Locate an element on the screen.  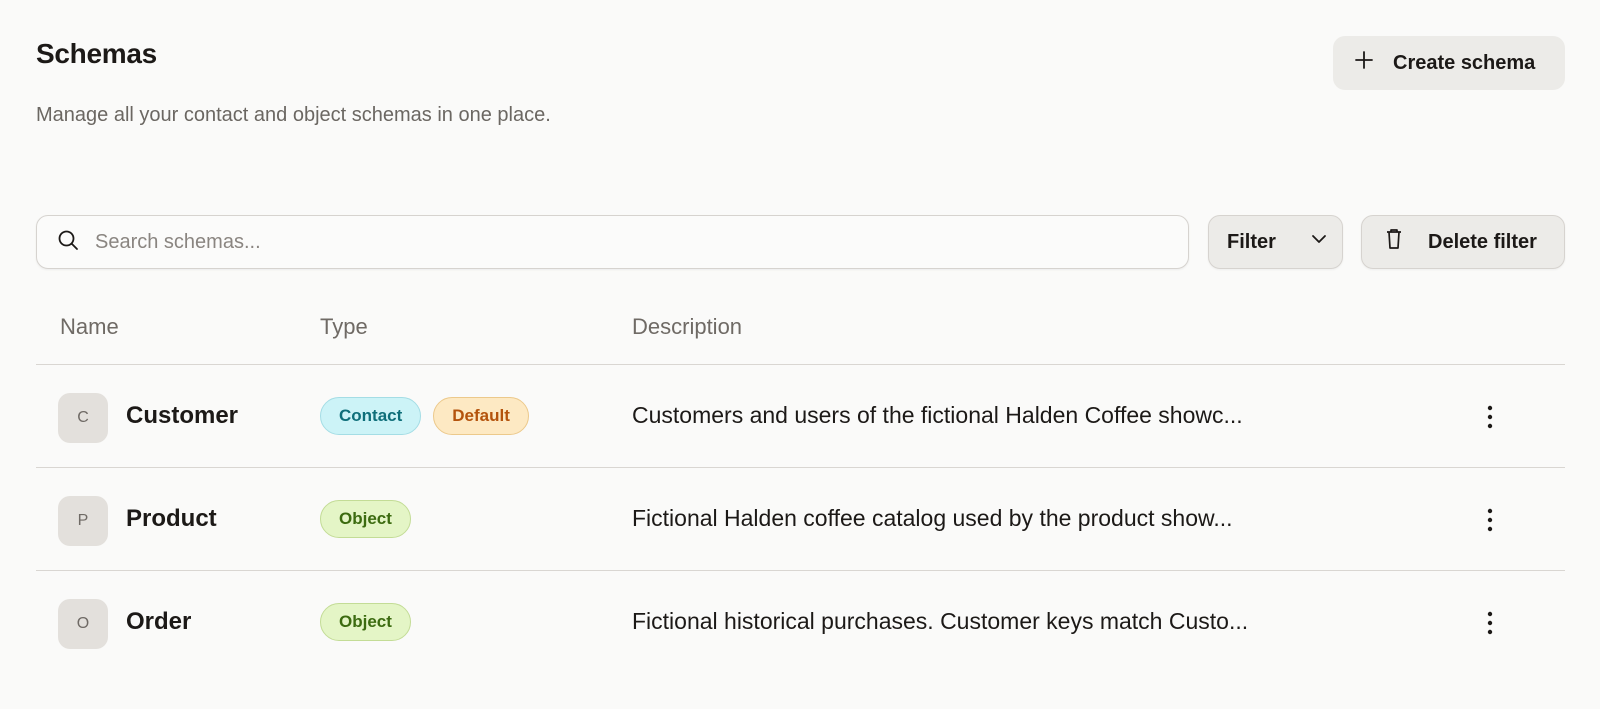
schema-avatar: P is located at coordinates (83, 521).